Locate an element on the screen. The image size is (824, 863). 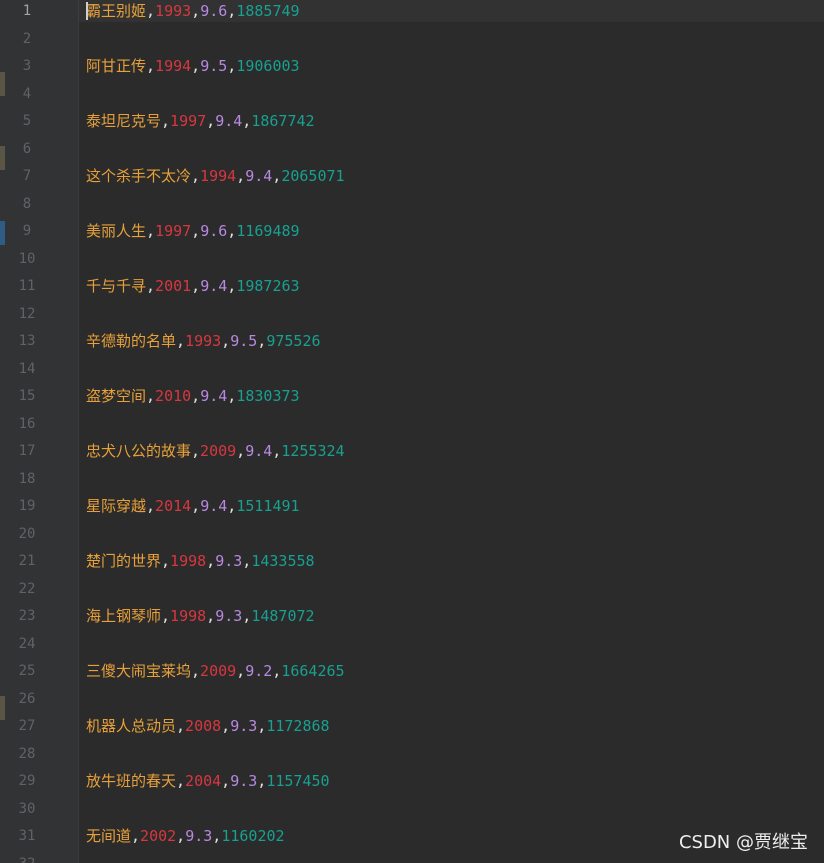
line-number: 12 is located at coordinates (27, 313).